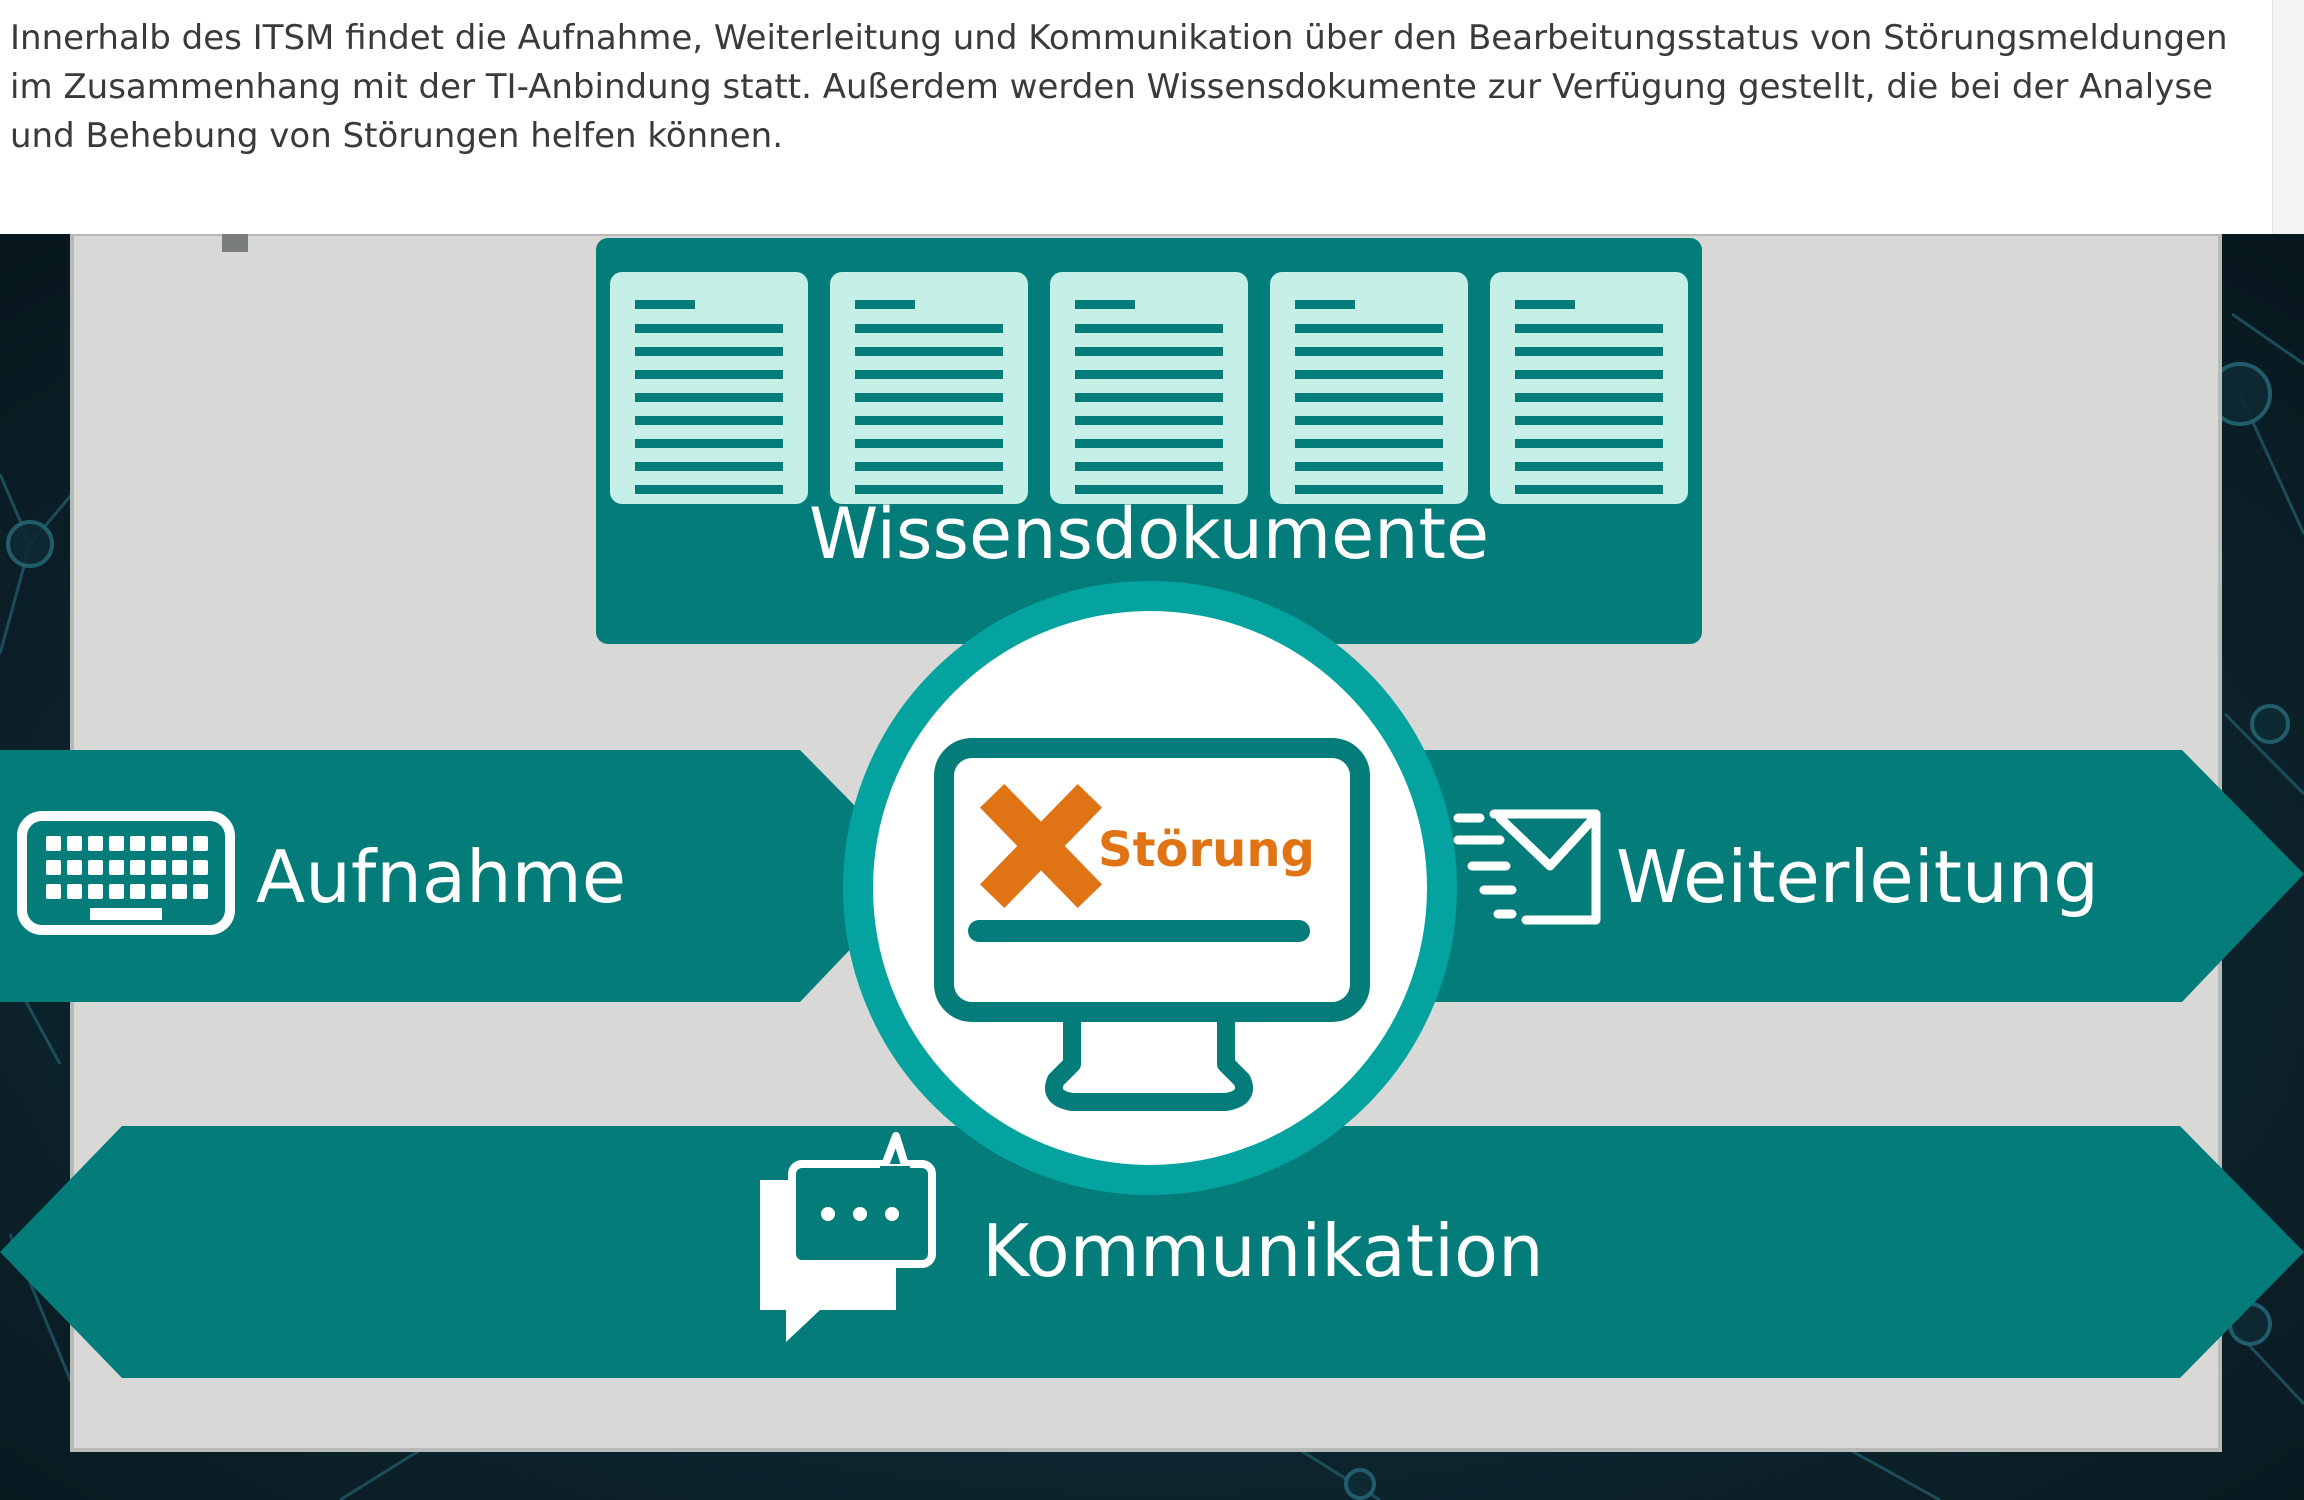 The image size is (2304, 1500). Describe the element at coordinates (1149, 534) in the screenshot. I see `knowledge-documents-label: Wissensdokumente` at that location.